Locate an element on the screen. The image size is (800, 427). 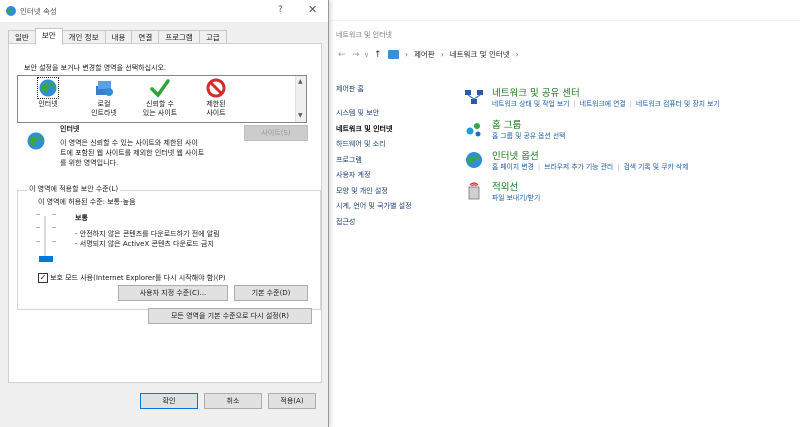
scroll-down-arrow-icon: ▼ is located at coordinates (300, 115).